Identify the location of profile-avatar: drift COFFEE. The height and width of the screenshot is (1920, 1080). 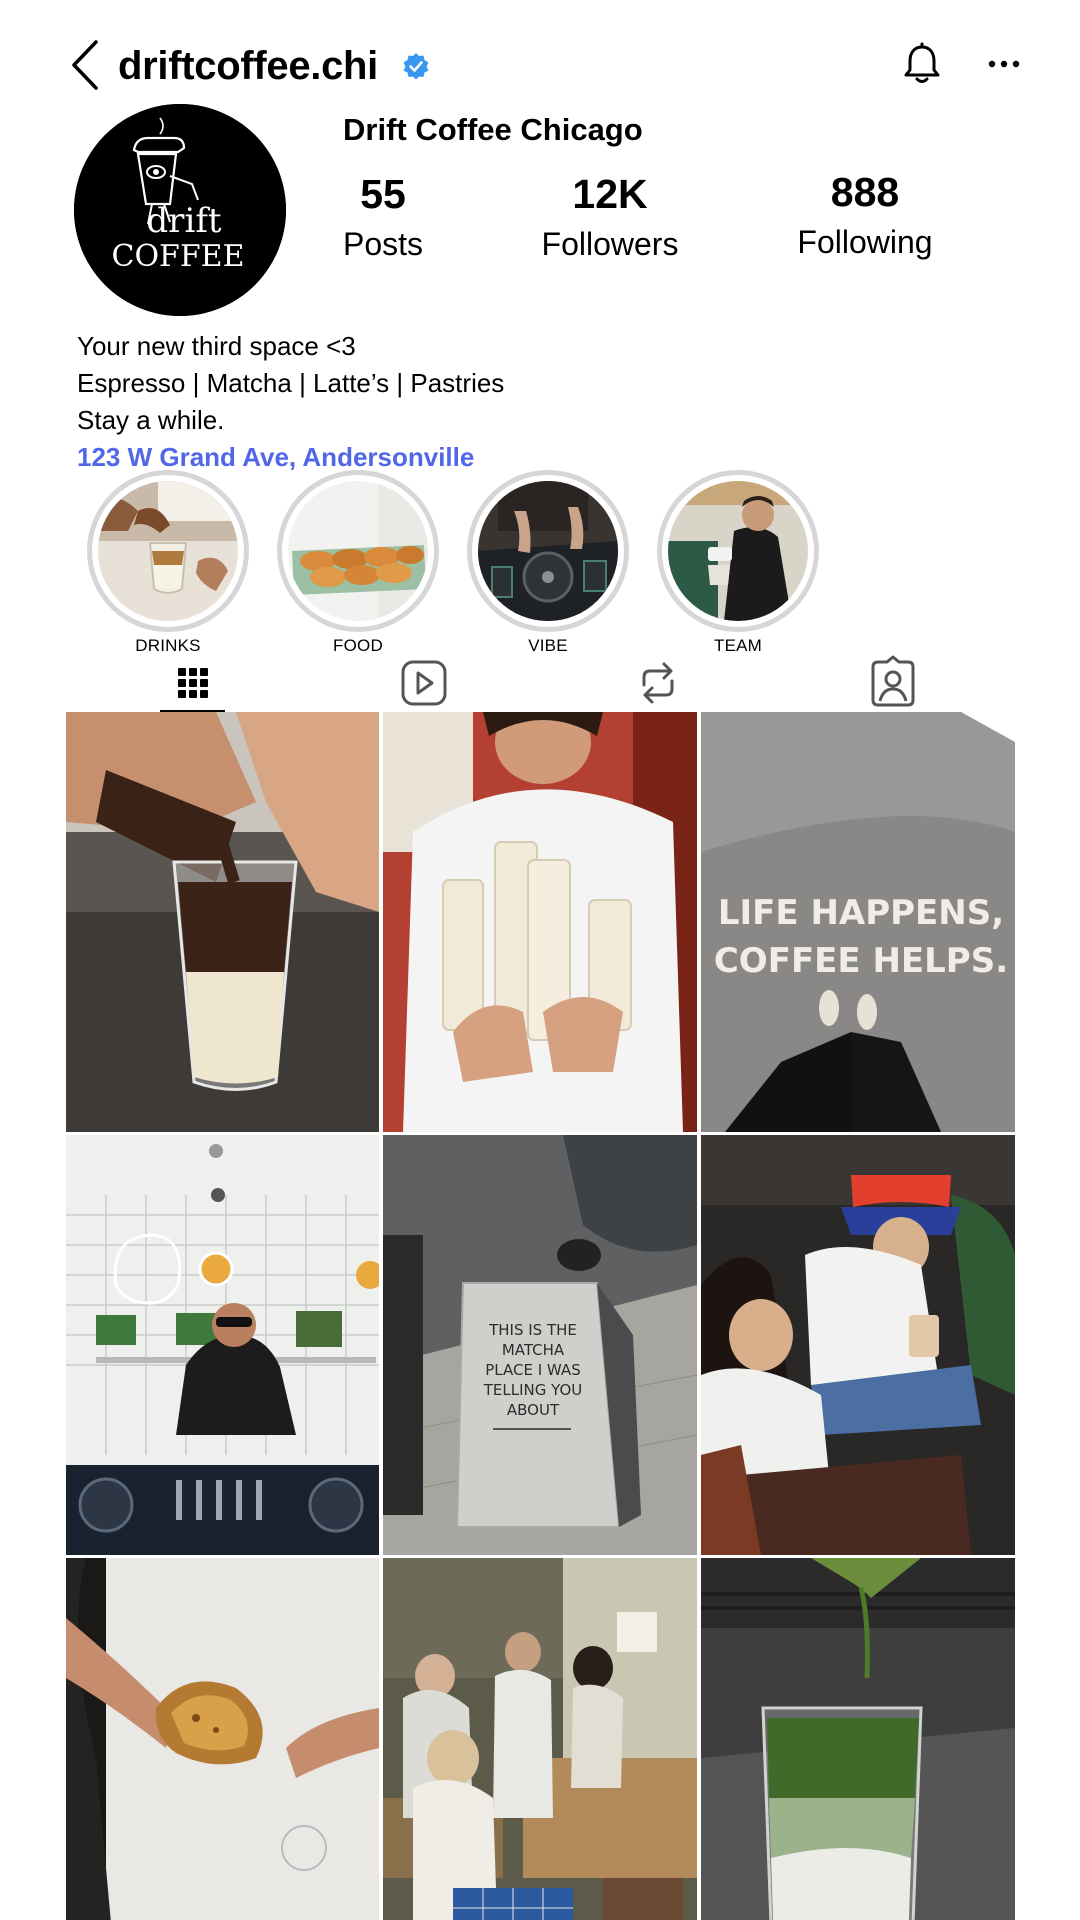
(180, 210).